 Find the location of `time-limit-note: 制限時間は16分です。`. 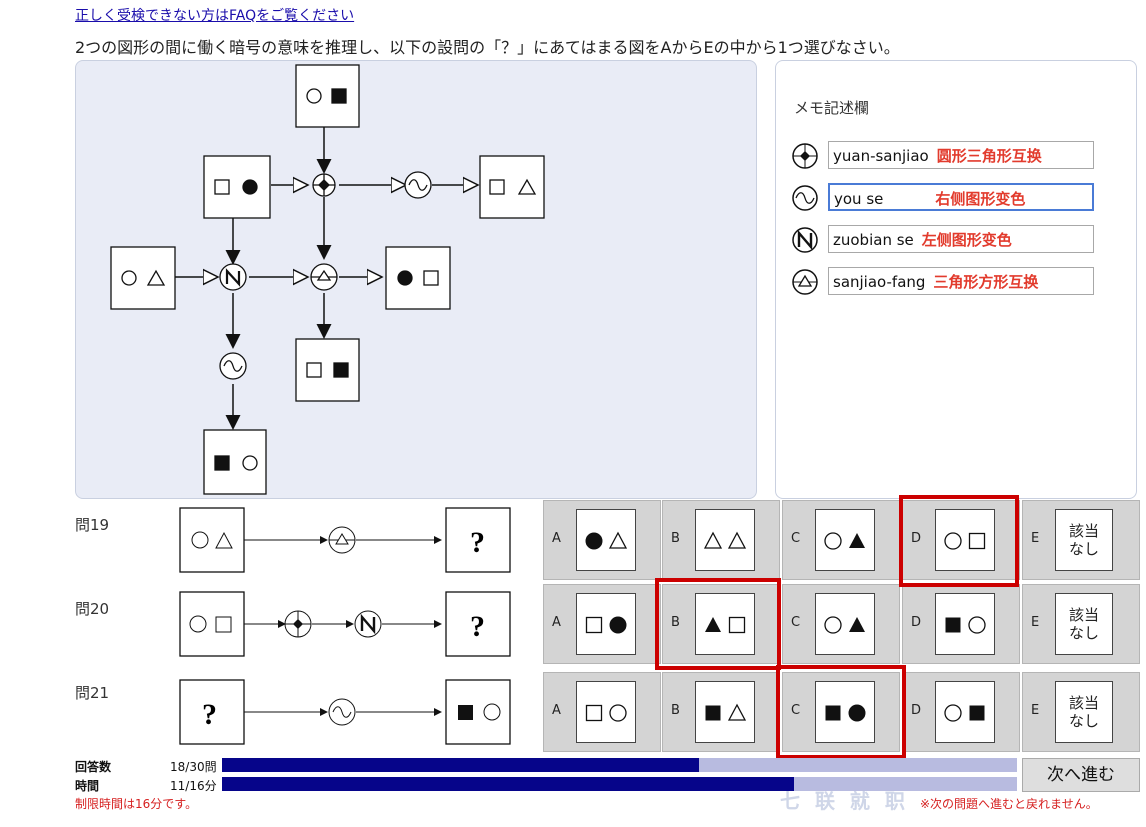

time-limit-note: 制限時間は16分です。 is located at coordinates (136, 804).